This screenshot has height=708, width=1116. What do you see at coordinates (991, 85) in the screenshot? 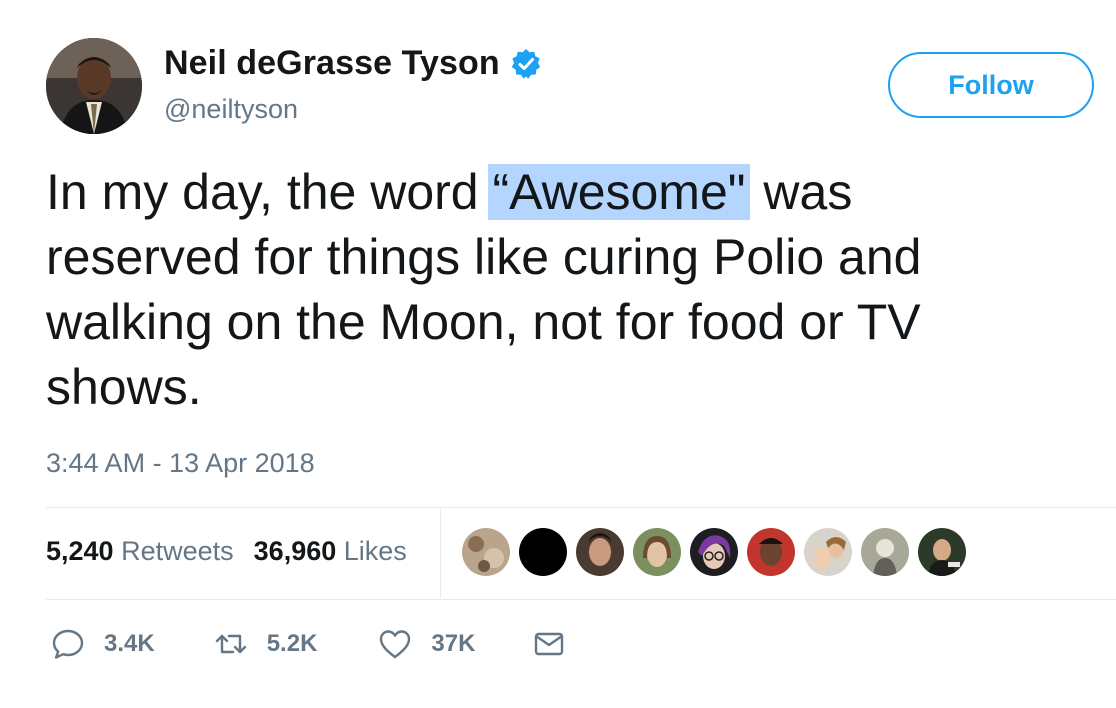
I see `follow-button: Follow` at bounding box center [991, 85].